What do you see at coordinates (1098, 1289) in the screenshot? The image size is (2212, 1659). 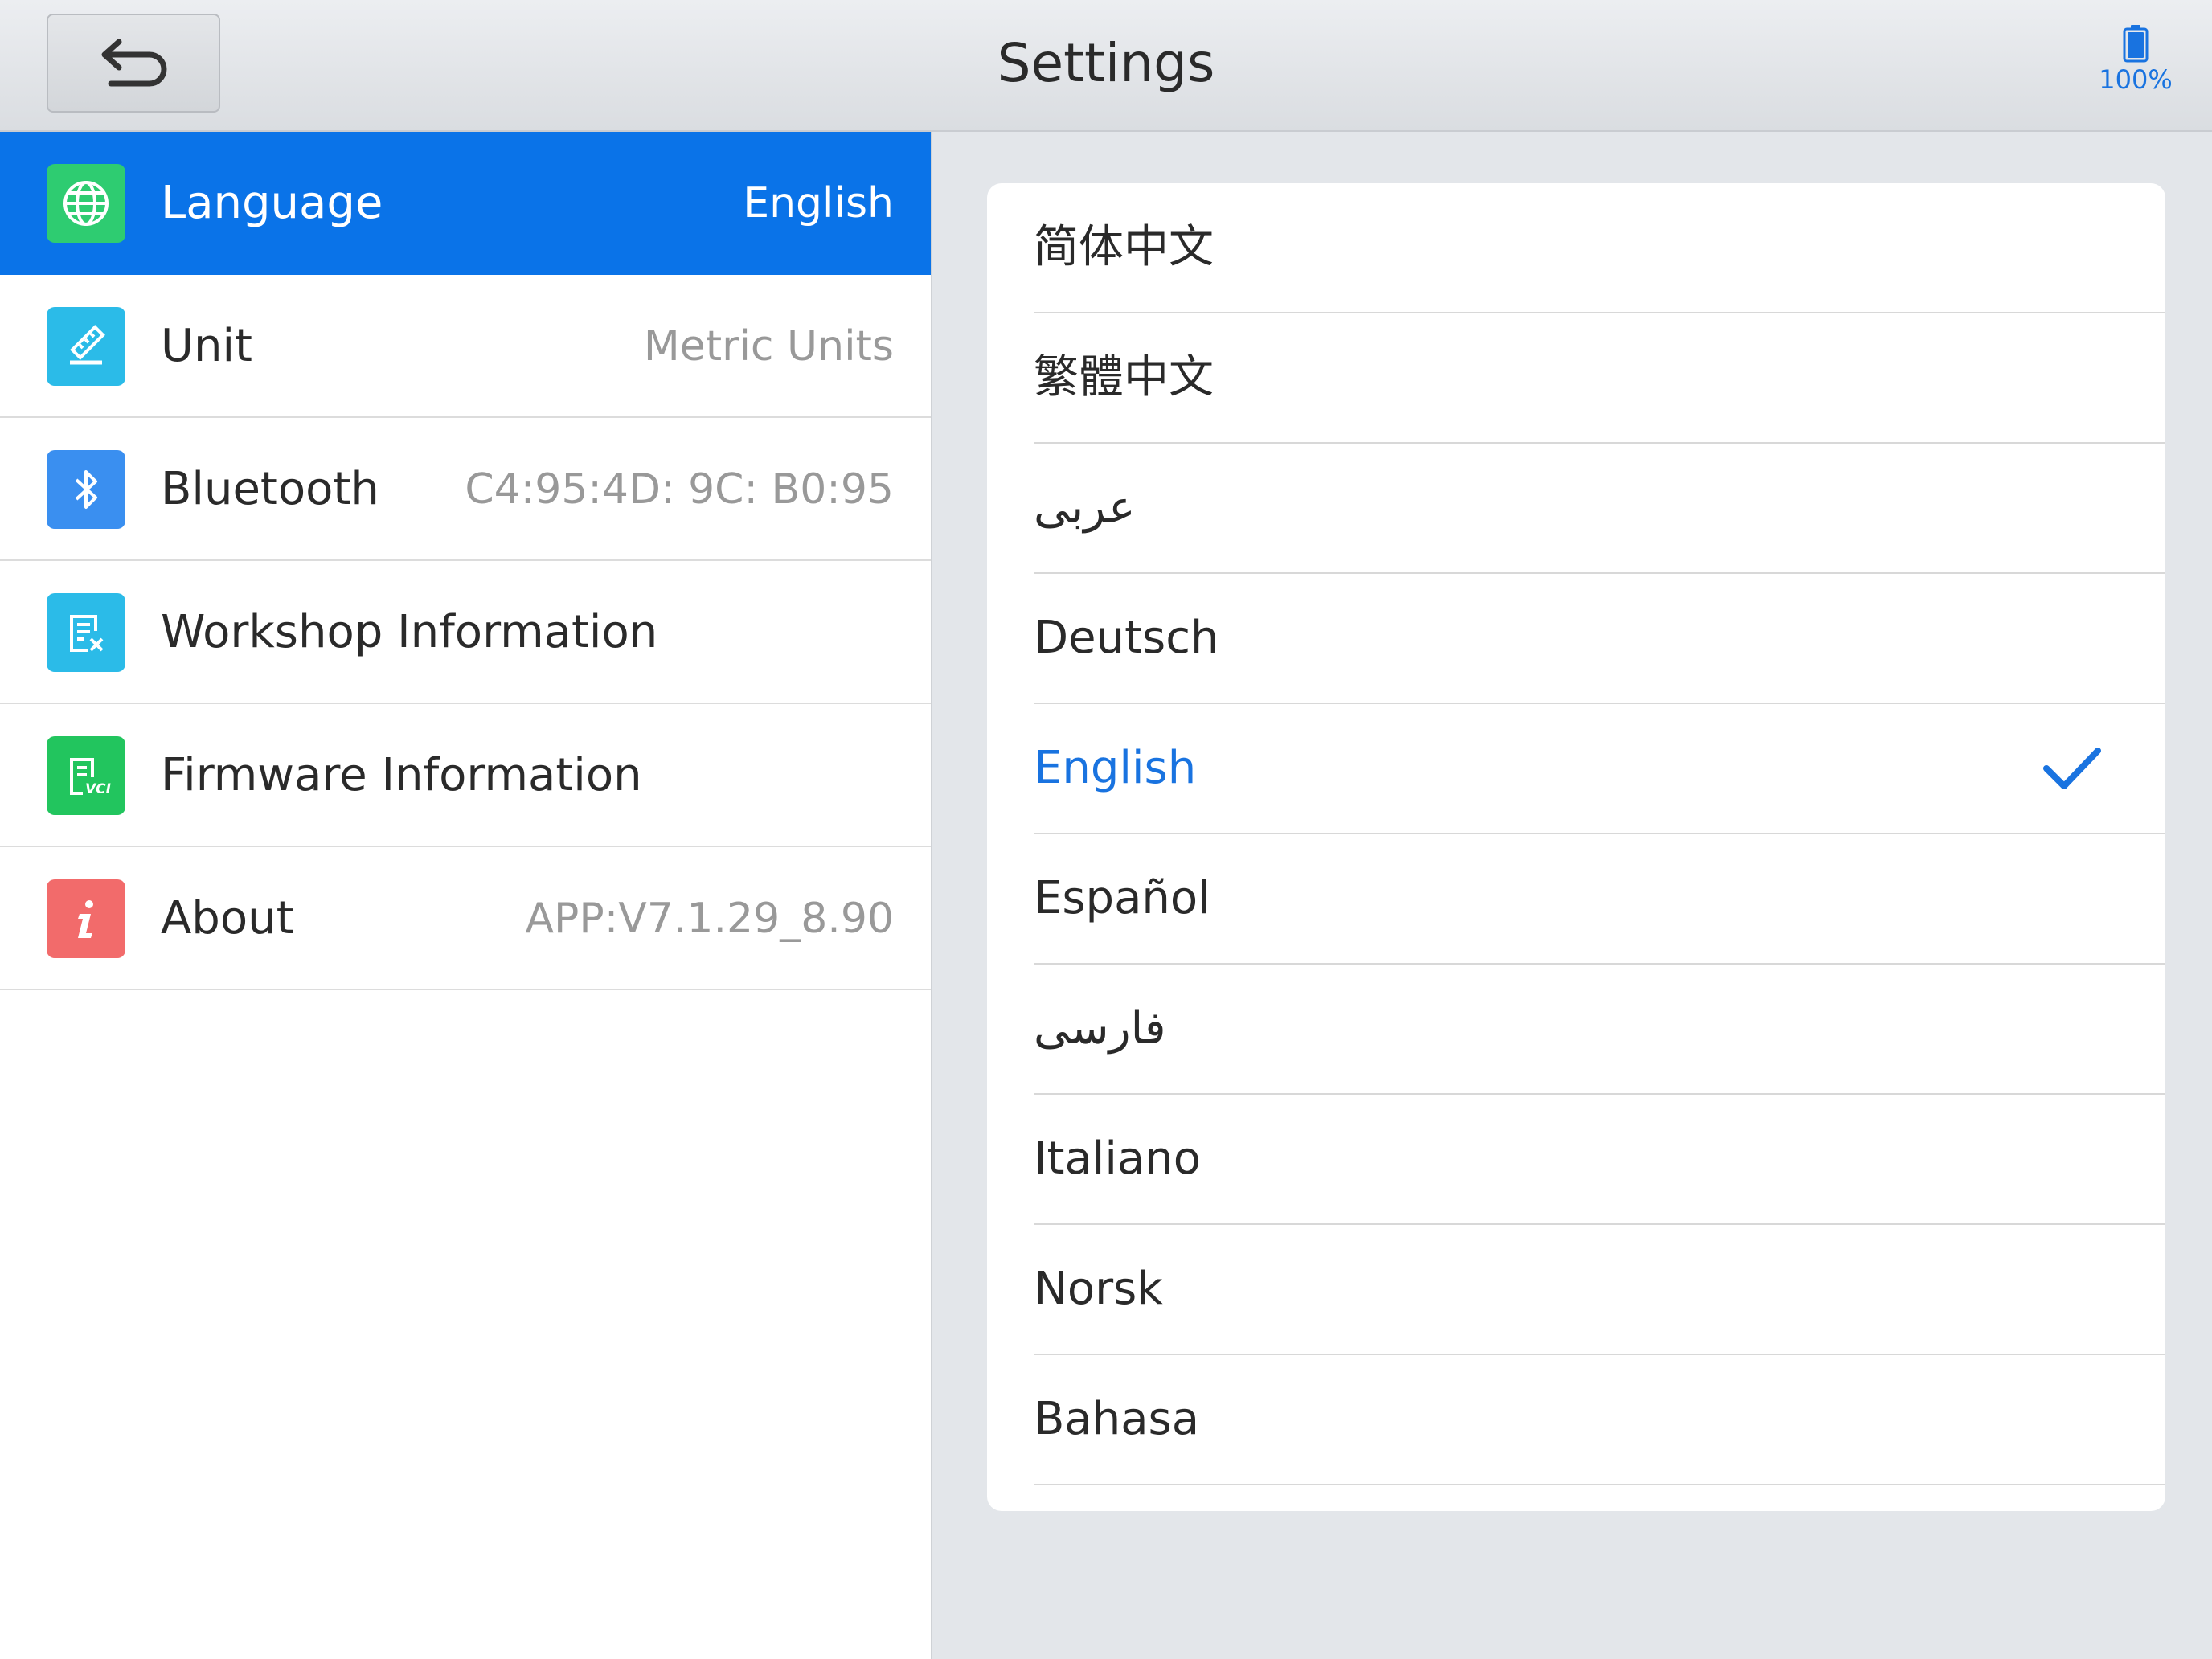 I see `language-label: Norsk` at bounding box center [1098, 1289].